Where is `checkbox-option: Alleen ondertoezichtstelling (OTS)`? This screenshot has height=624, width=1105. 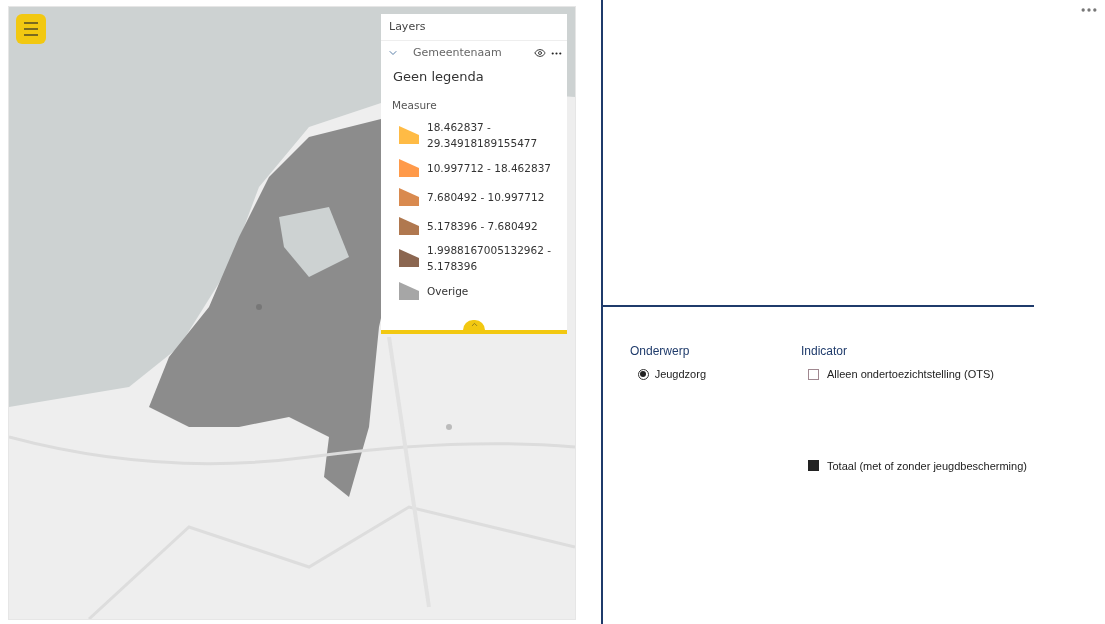 checkbox-option: Alleen ondertoezichtstelling (OTS) is located at coordinates (917, 374).